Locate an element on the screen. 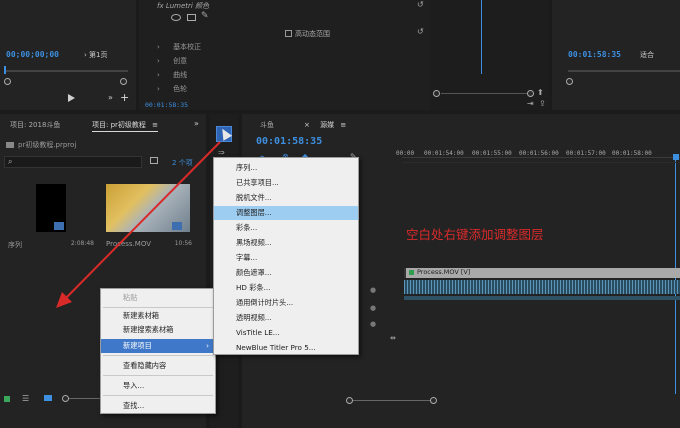  menu-item-paste: 粘贴 is located at coordinates (158, 298).